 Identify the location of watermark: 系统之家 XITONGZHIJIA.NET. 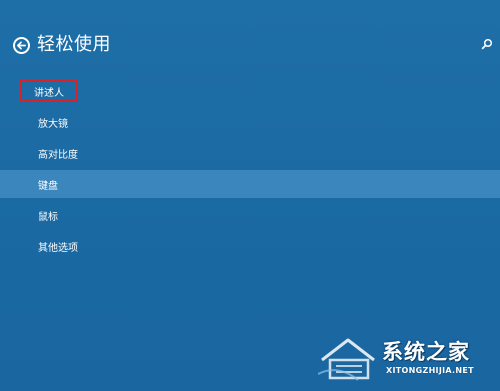
(408, 359).